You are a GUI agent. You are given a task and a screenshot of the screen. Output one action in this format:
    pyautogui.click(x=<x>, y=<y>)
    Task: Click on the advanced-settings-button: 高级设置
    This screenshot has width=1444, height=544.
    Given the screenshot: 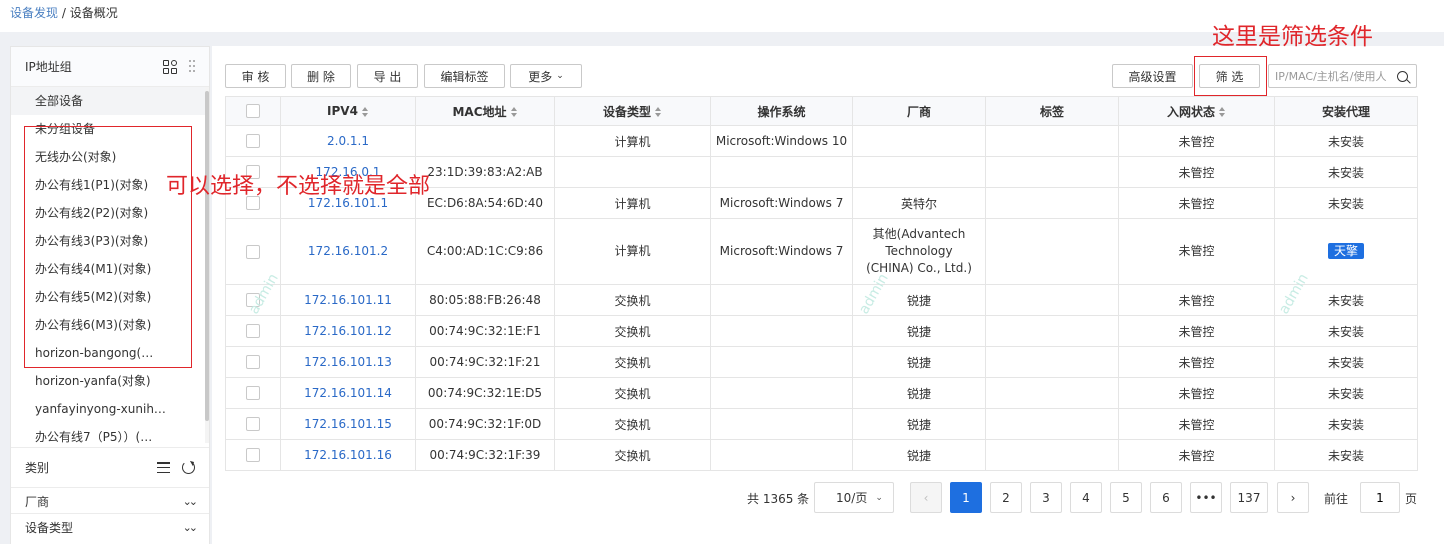 What is the action you would take?
    pyautogui.click(x=1152, y=76)
    